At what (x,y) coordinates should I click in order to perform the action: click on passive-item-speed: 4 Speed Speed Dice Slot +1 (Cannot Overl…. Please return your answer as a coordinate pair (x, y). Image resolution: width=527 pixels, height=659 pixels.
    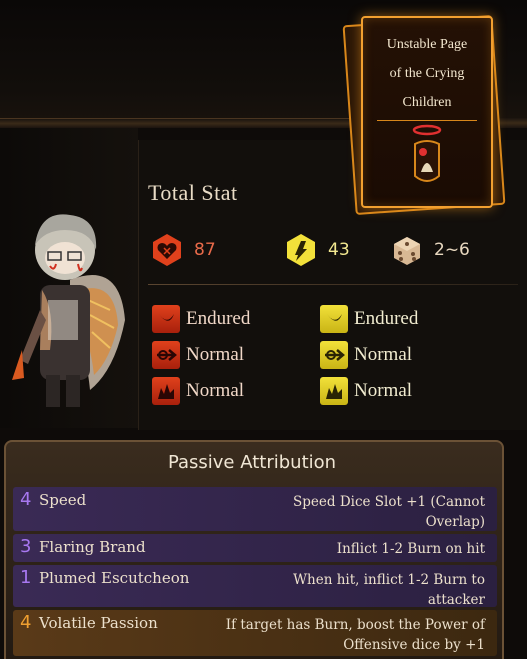
    Looking at the image, I should click on (255, 509).